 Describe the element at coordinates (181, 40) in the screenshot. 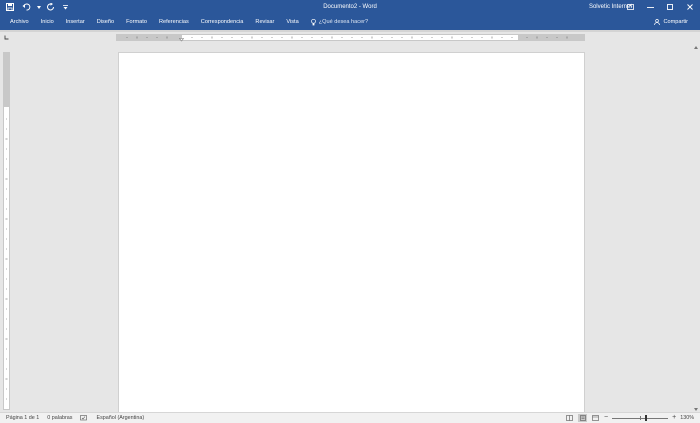

I see `first-line-indent-marker` at that location.